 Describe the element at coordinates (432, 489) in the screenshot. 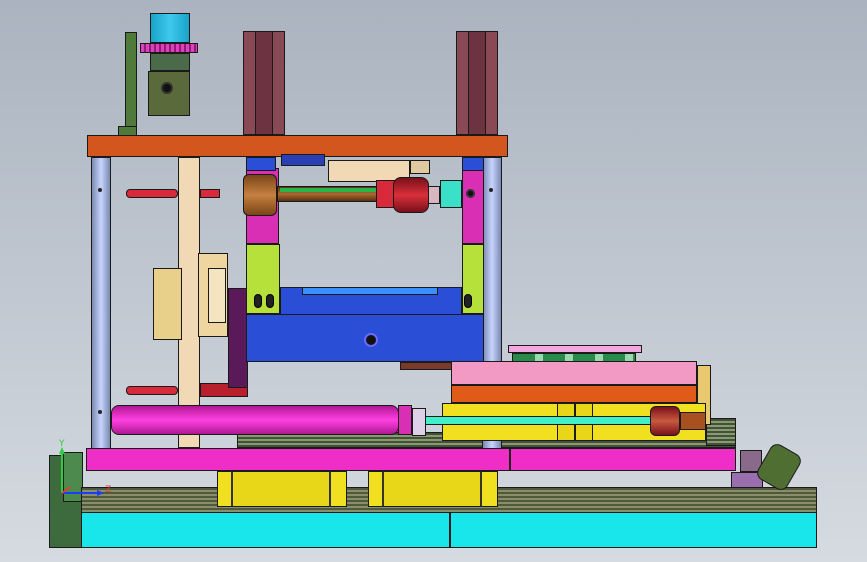

I see `linear-guide-right-block` at that location.